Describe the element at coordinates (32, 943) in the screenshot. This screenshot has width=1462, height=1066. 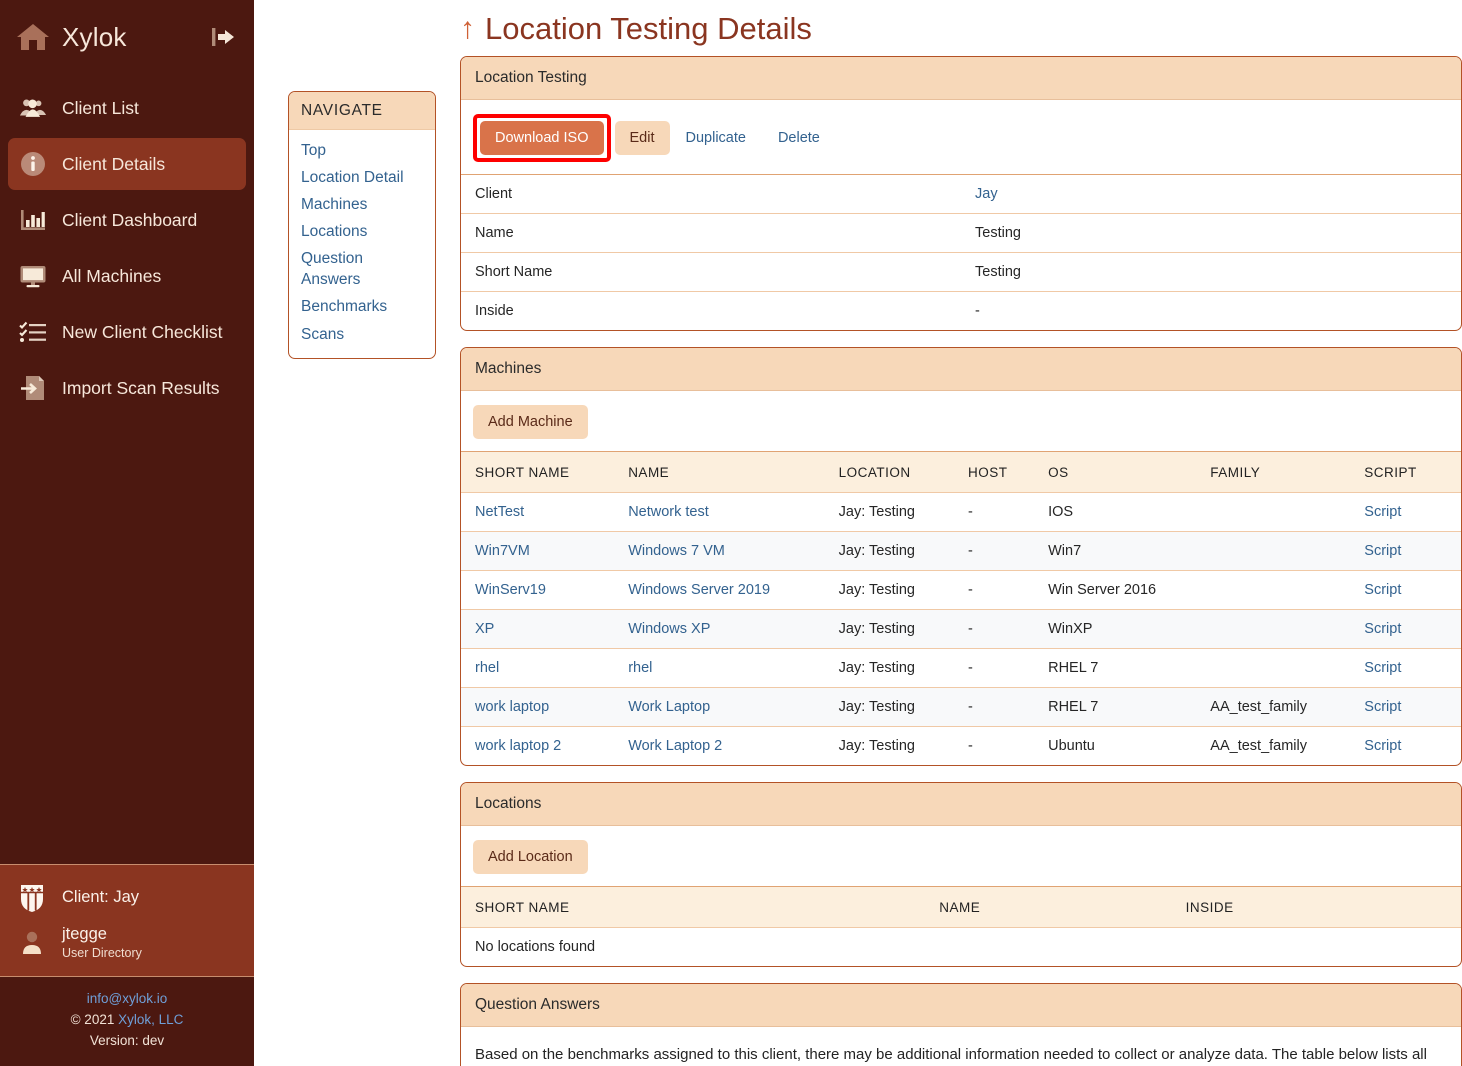
I see `person-icon` at that location.